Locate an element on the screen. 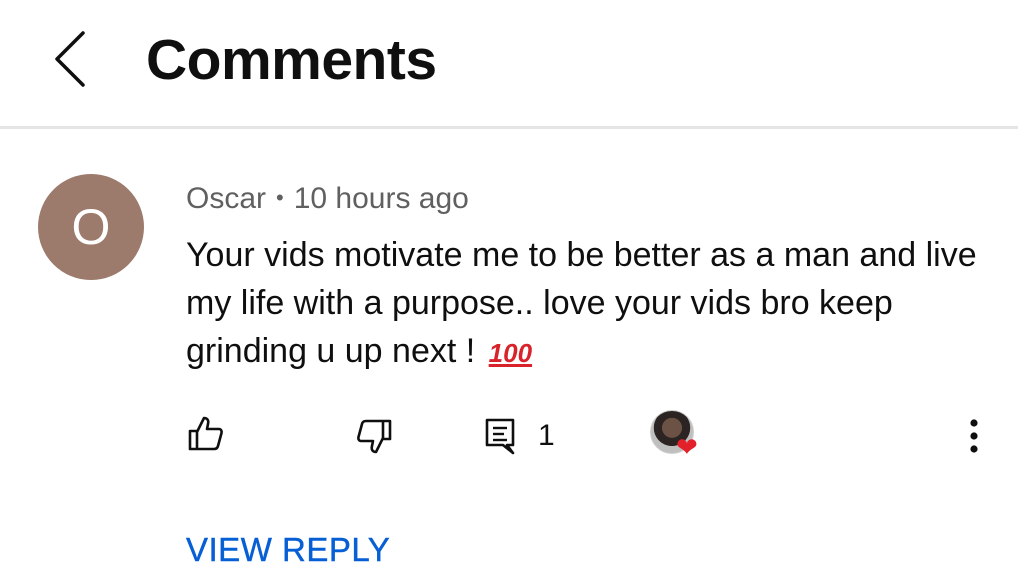 Image resolution: width=1018 pixels, height=584 pixels. comment-timestamp: 10 hours ago is located at coordinates (381, 198).